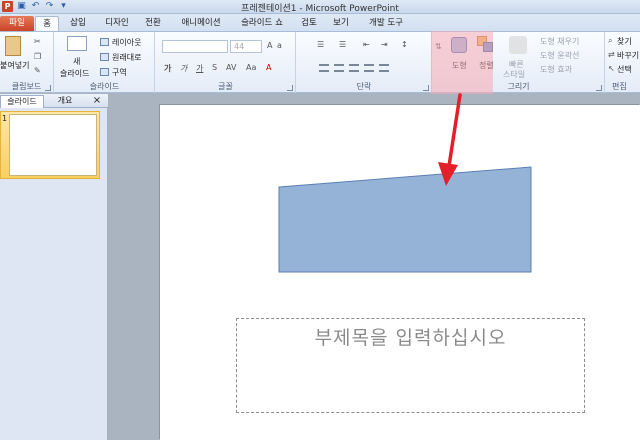  I want to click on paragraph-group: ☰ ☰ ⇤ ⇥ ↕ 단락, so click(364, 62).